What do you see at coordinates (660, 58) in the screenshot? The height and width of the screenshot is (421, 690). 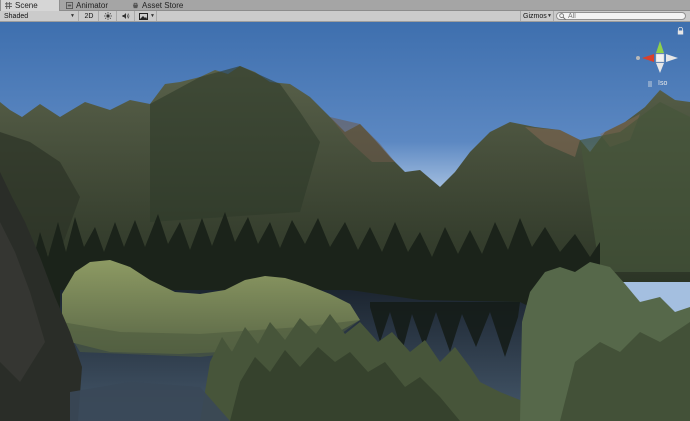 I see `gizmo-center-cube` at bounding box center [660, 58].